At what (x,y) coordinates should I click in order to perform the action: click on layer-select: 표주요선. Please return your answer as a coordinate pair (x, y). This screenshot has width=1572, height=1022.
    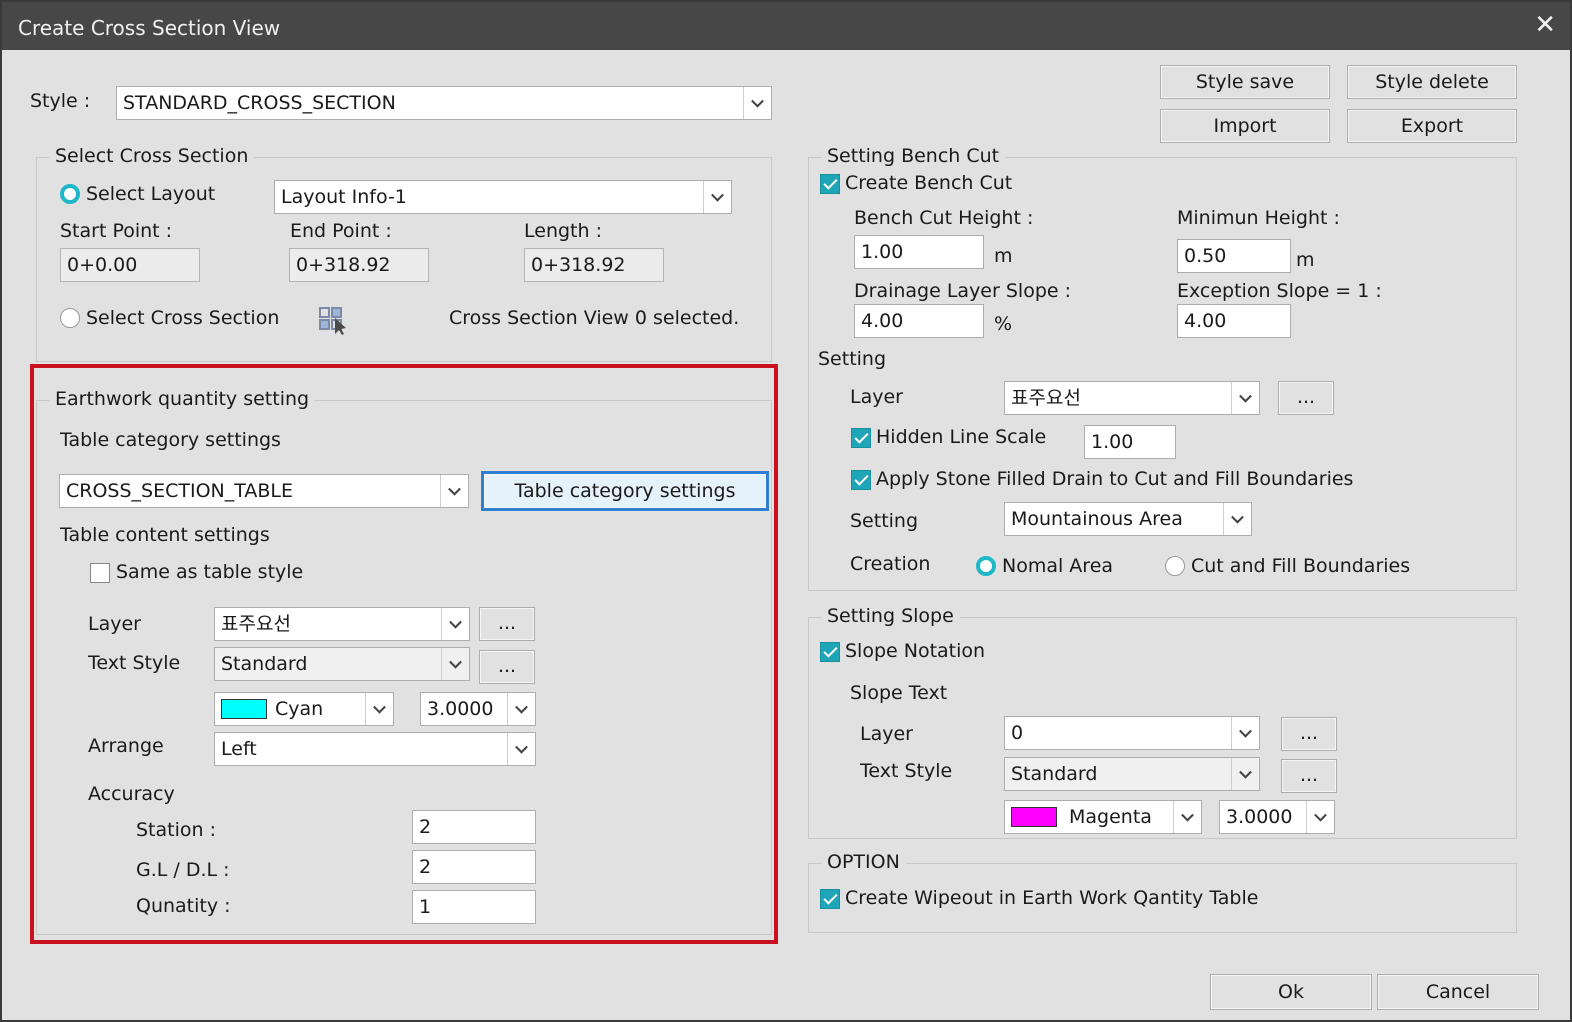
    Looking at the image, I should click on (342, 624).